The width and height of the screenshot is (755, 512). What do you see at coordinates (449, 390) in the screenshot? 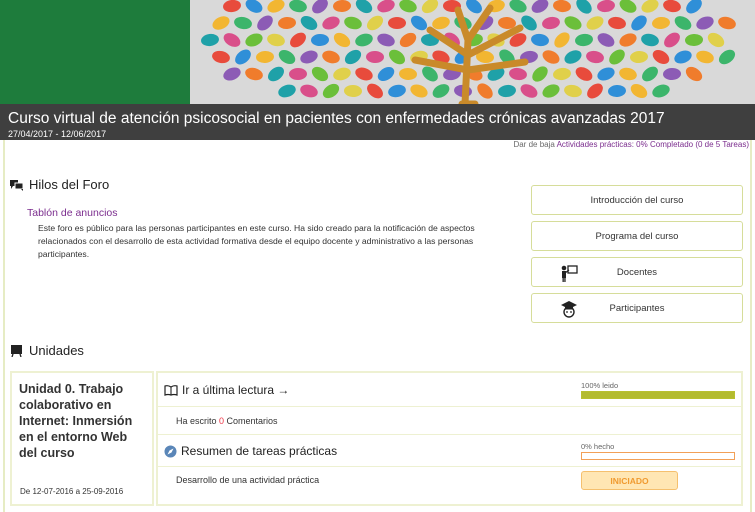
I see `last-reading-row: Ir a última lectura → 100% leido` at bounding box center [449, 390].